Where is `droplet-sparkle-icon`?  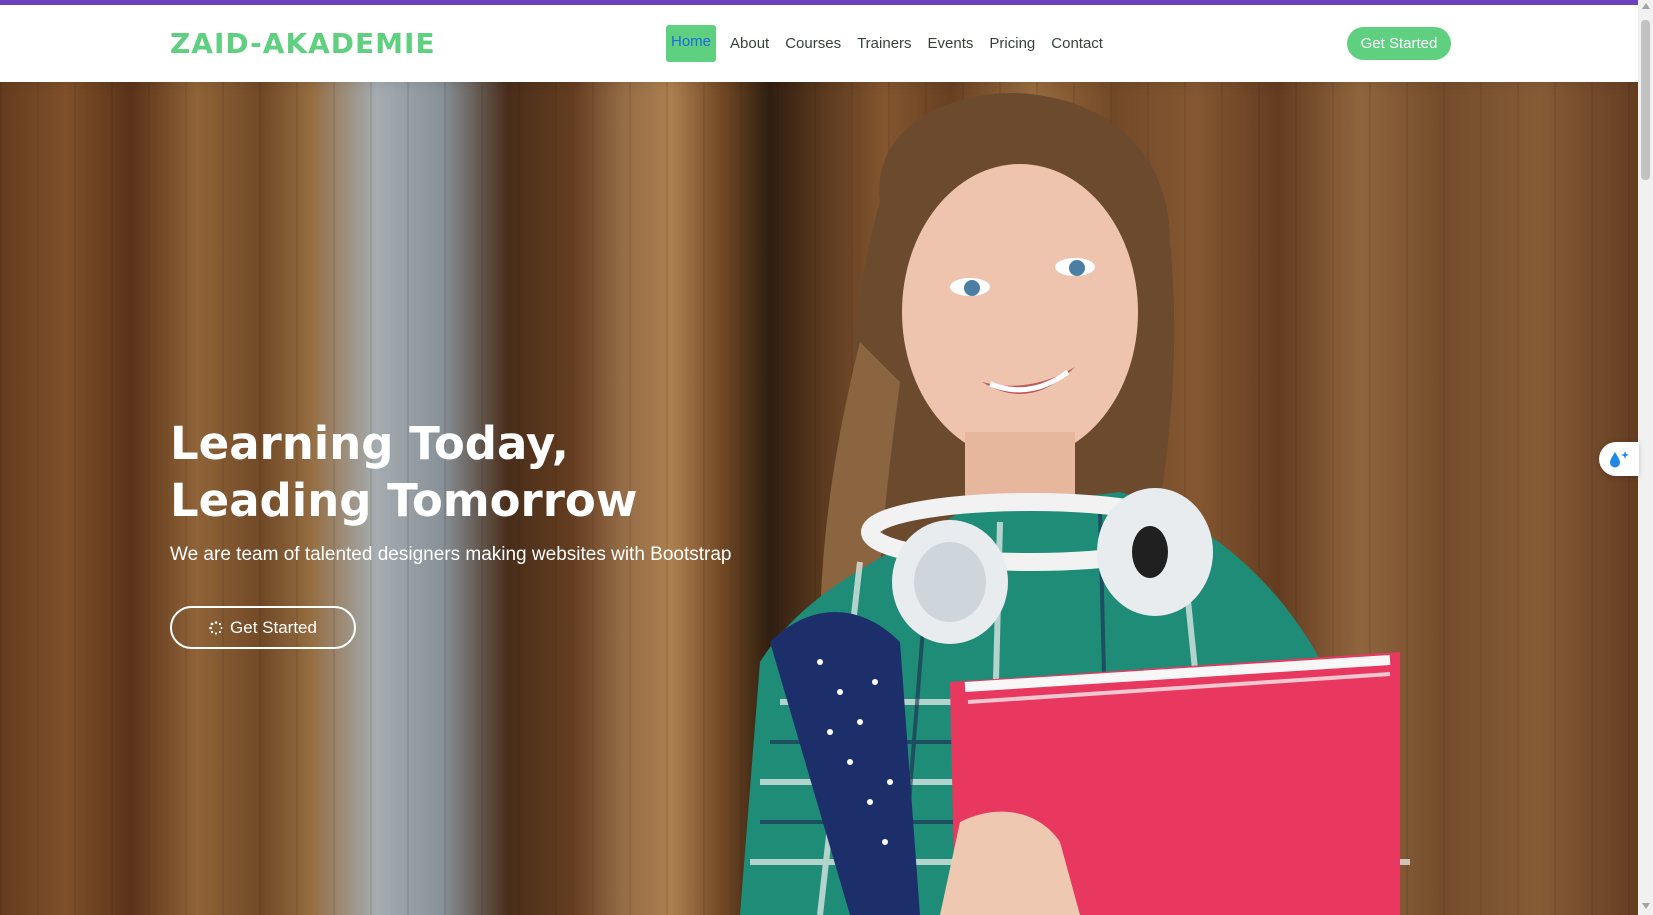
droplet-sparkle-icon is located at coordinates (1619, 459).